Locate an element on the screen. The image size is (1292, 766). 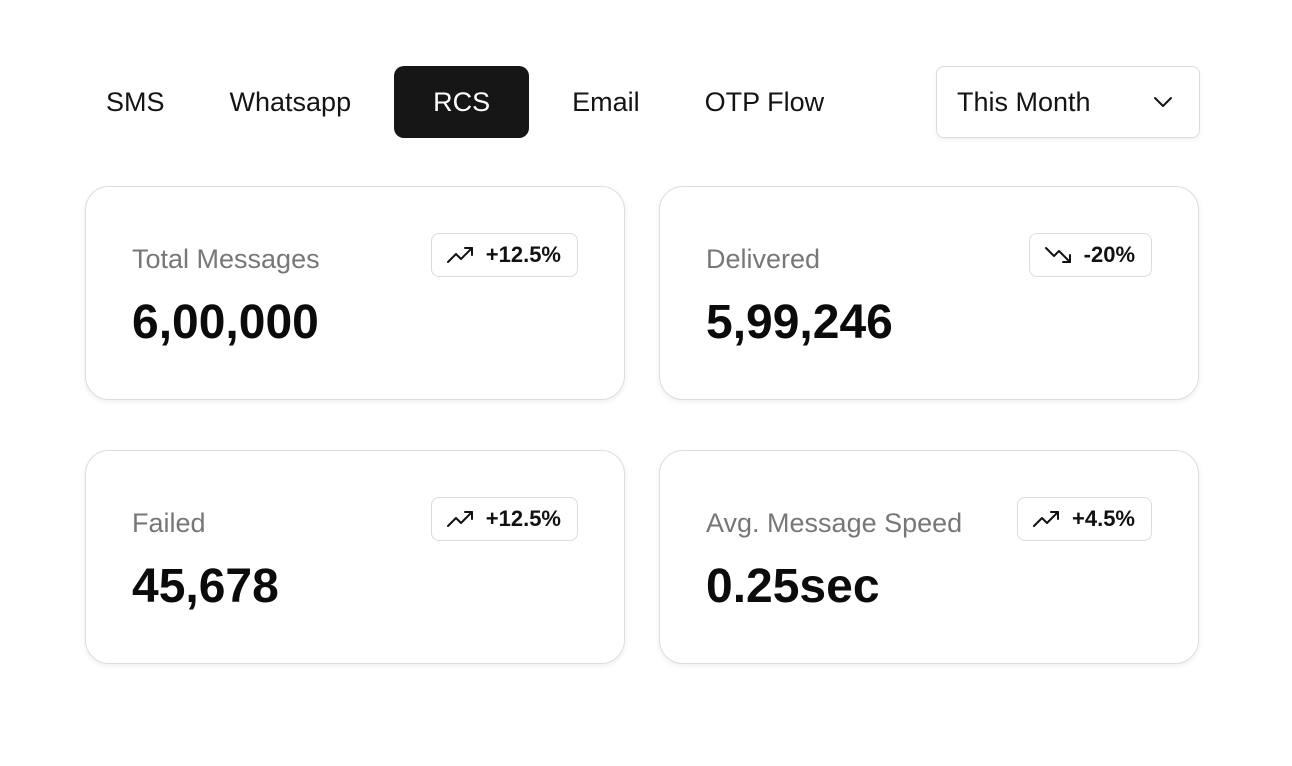
change-badge: +4.5% is located at coordinates (1084, 519).